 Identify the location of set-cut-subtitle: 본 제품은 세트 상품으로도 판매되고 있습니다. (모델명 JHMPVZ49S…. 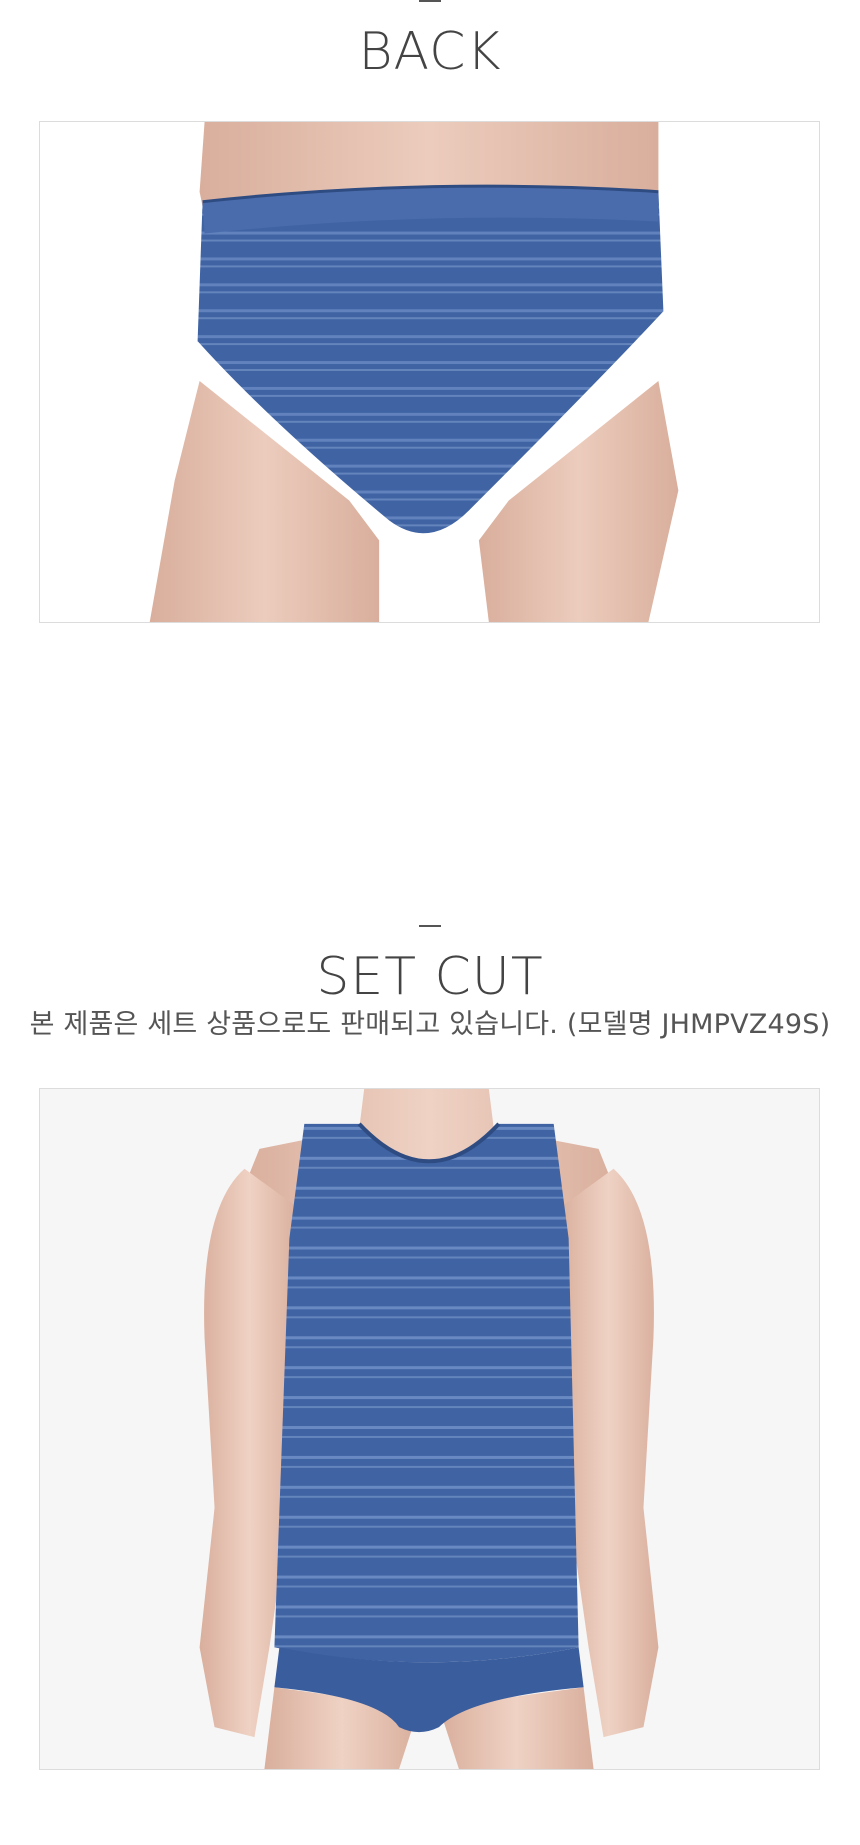
(430, 1024).